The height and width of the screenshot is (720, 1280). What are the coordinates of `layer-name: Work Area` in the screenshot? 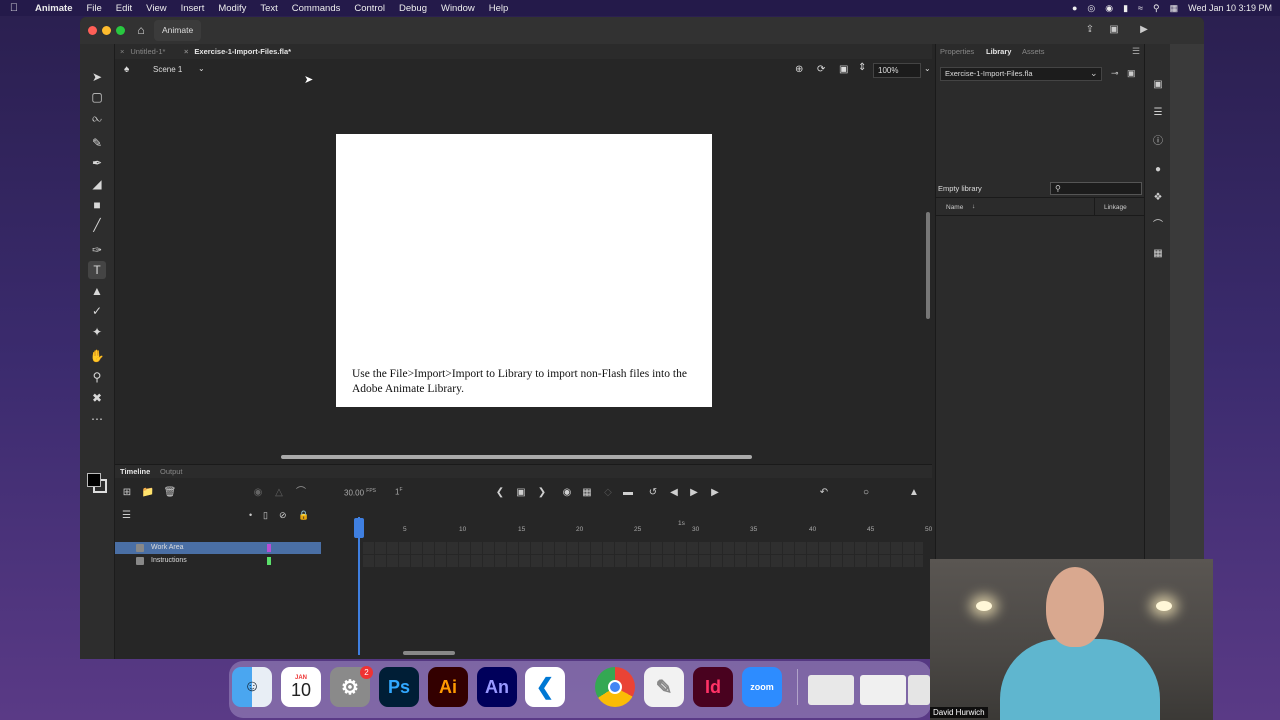 It's located at (167, 548).